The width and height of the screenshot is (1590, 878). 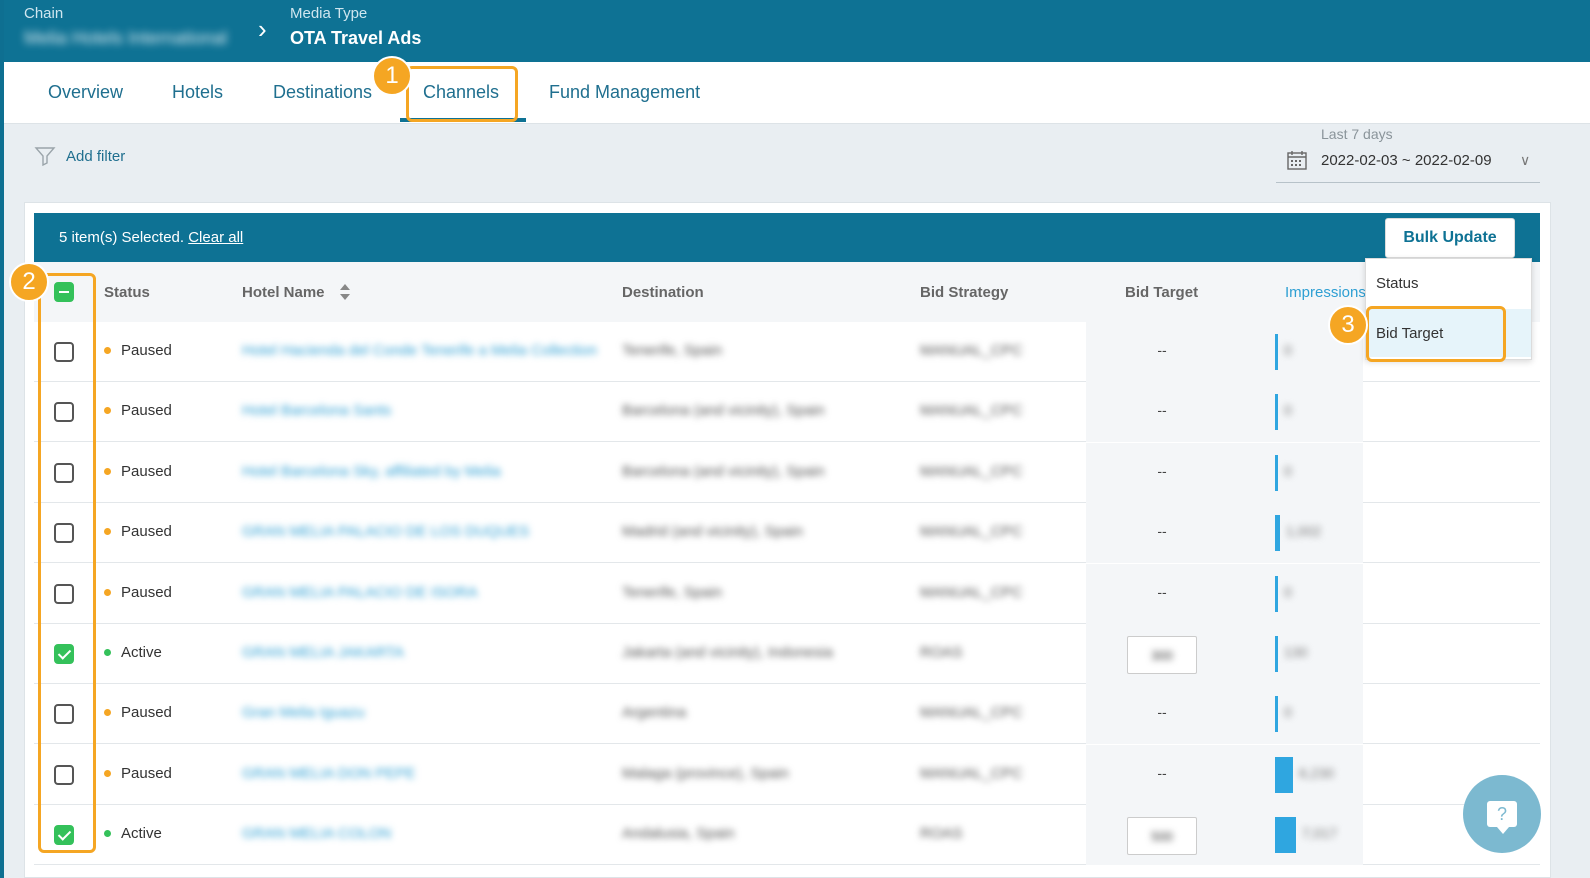 What do you see at coordinates (197, 92) in the screenshot?
I see `tab-hotels: Hotels` at bounding box center [197, 92].